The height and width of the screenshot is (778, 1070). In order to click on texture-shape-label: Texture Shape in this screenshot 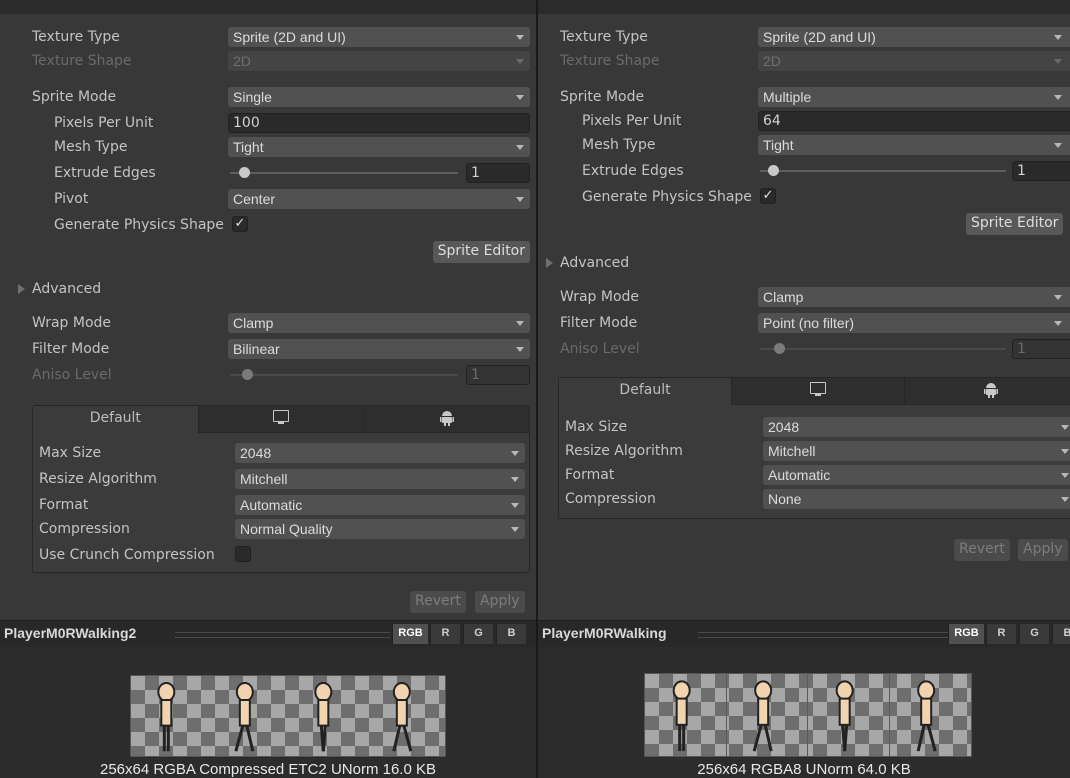, I will do `click(82, 61)`.